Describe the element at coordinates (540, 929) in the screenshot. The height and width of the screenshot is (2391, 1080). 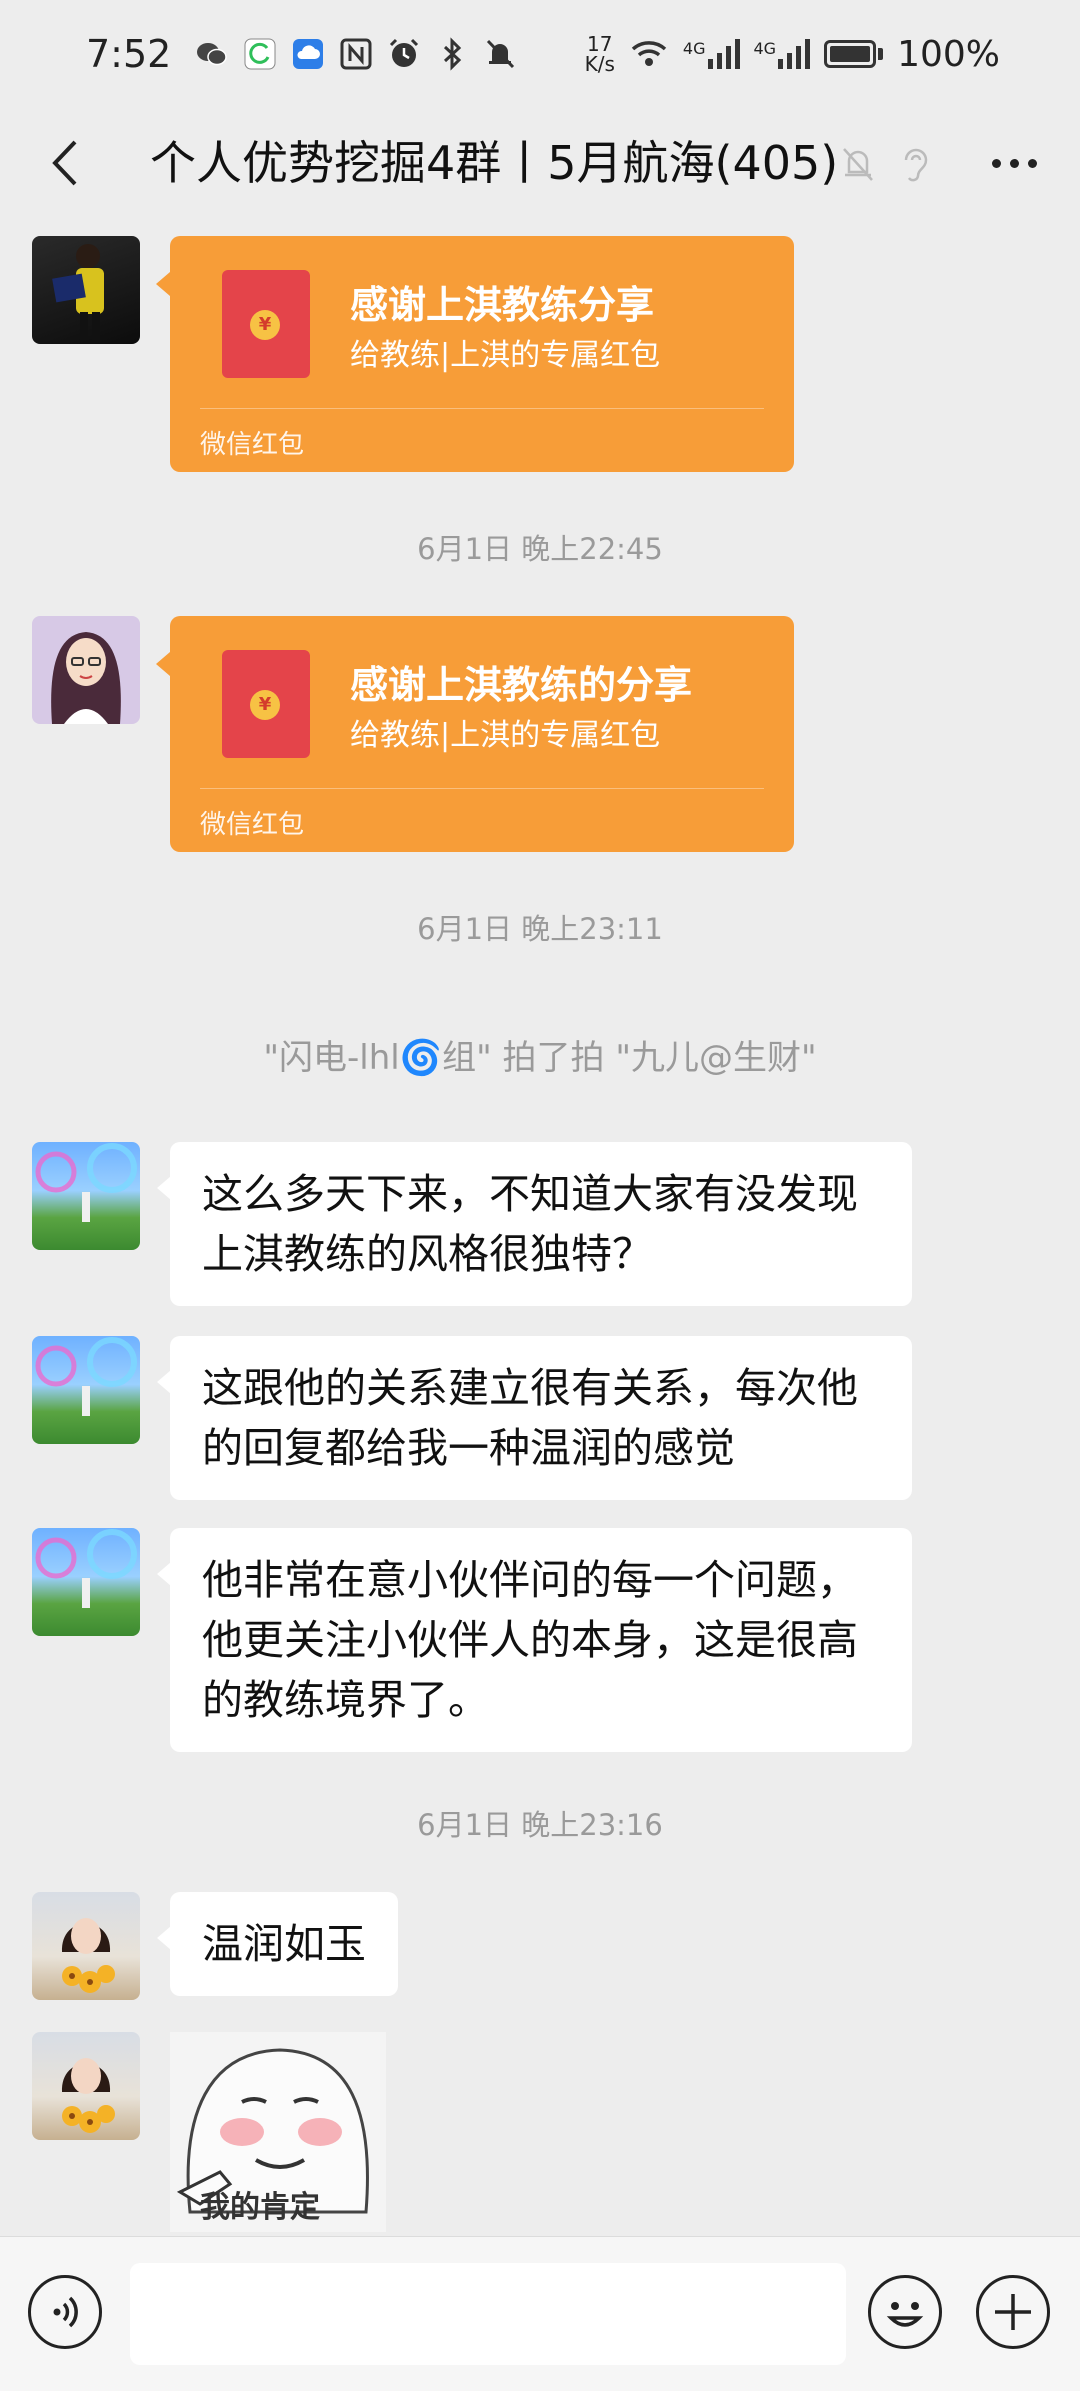
I see `timestamp: 6月1日 晚上23:11` at that location.